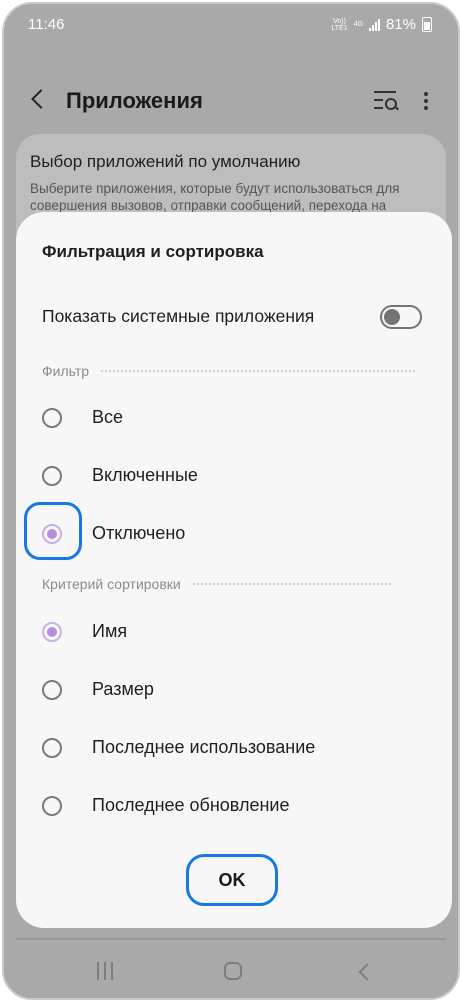 The width and height of the screenshot is (460, 1000). I want to click on sort-option-size: Размер, so click(235, 692).